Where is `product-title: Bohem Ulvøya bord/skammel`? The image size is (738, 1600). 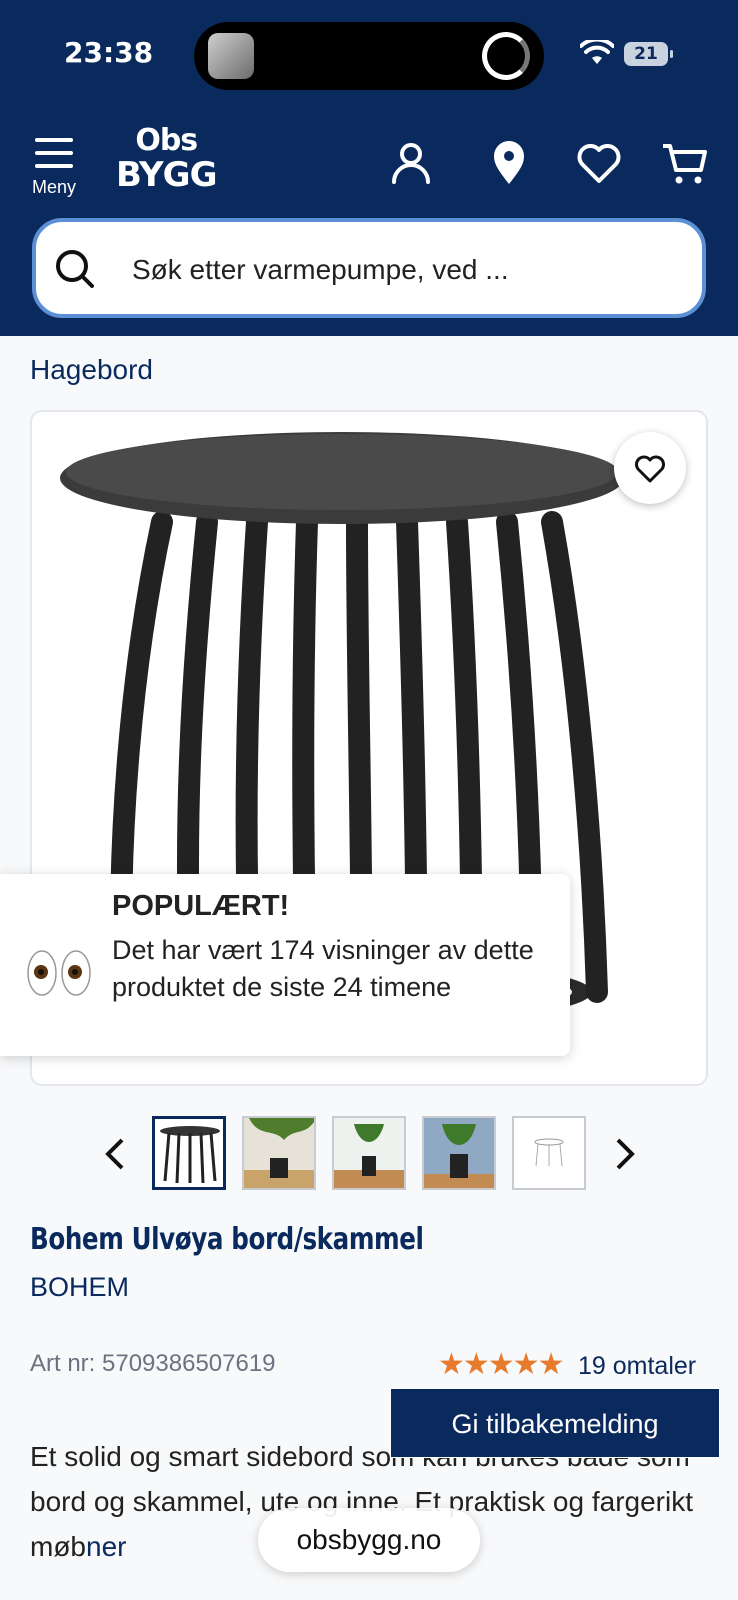 product-title: Bohem Ulvøya bord/skammel is located at coordinates (227, 1239).